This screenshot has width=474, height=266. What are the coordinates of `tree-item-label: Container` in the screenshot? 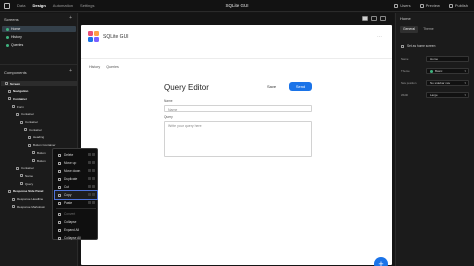 It's located at (36, 129).